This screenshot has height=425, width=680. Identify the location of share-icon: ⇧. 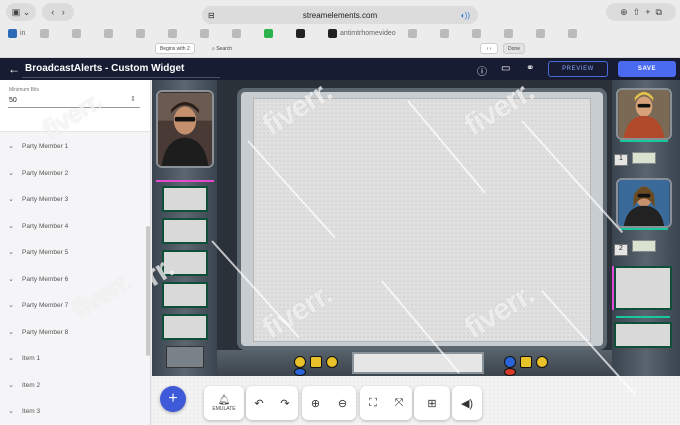
(637, 12).